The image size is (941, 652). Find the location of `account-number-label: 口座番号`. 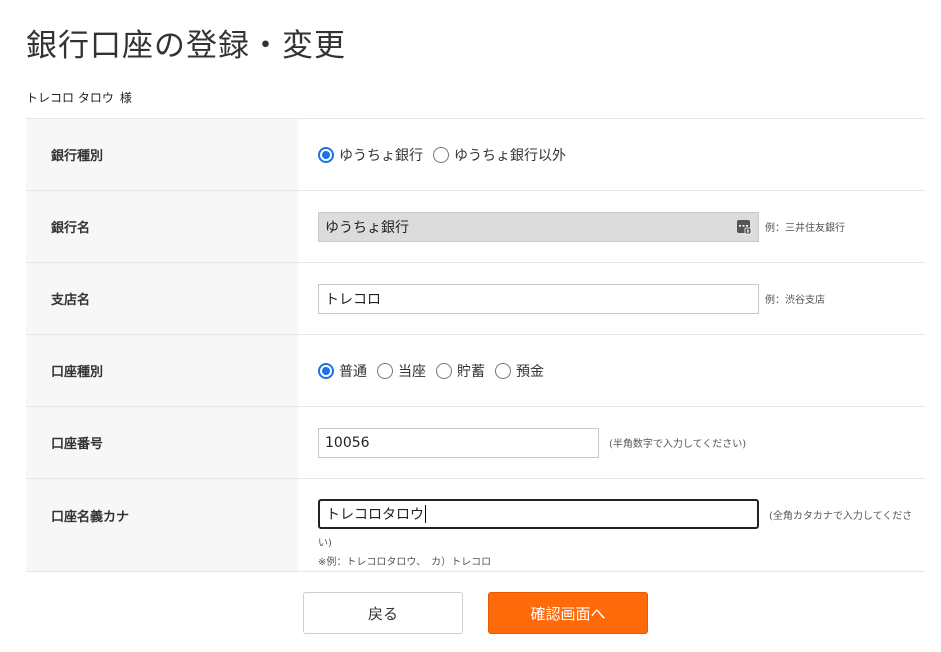

account-number-label: 口座番号 is located at coordinates (162, 442).